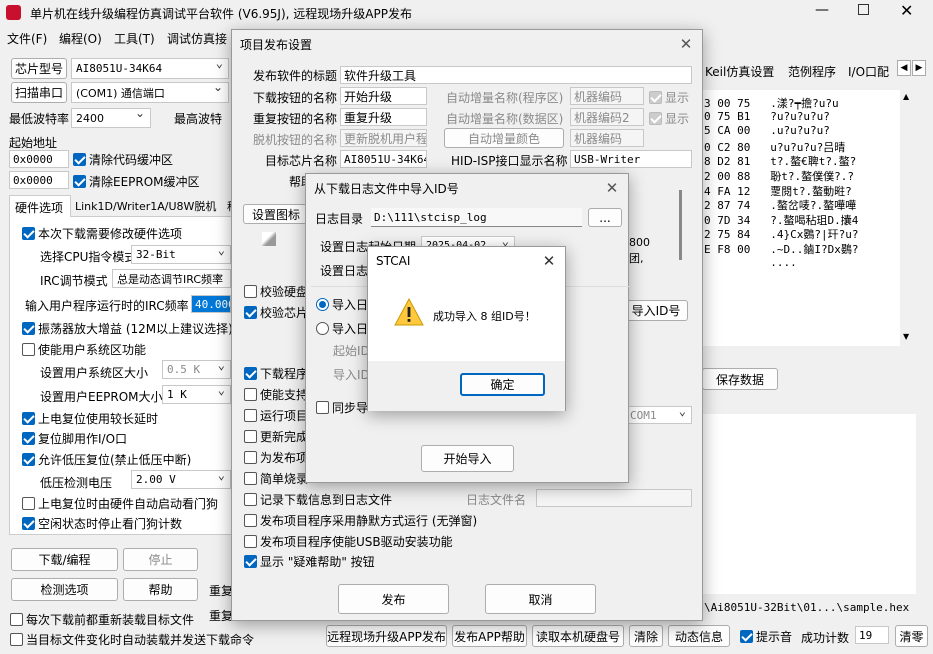 This screenshot has height=654, width=933. Describe the element at coordinates (102, 619) in the screenshot. I see `reload-each-checkbox: 每次下载前都重新装载目标文件` at that location.